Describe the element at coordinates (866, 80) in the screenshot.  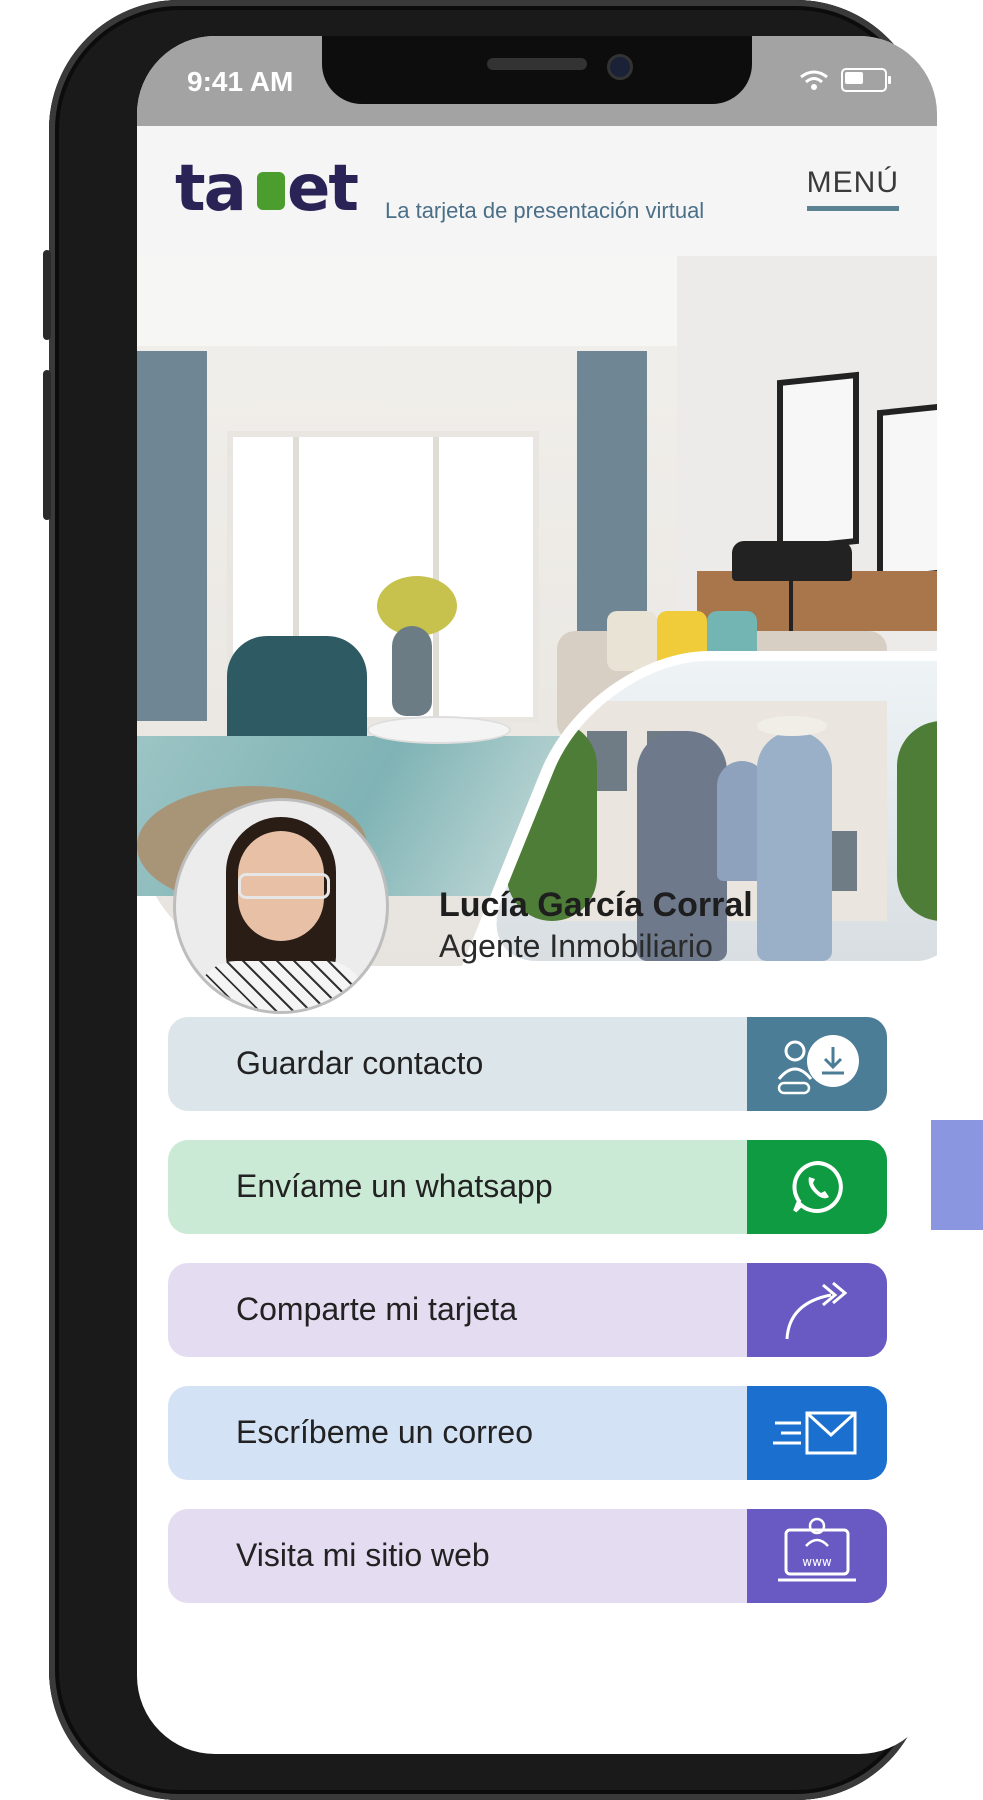
I see `battery-icon` at that location.